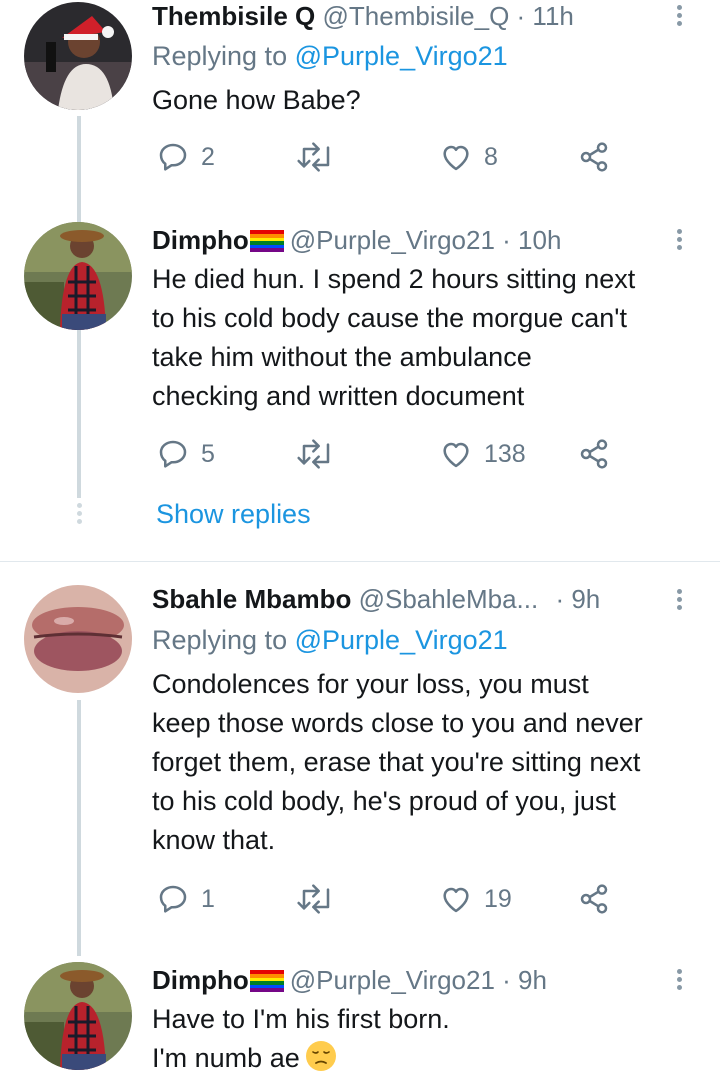 The image size is (720, 1088). I want to click on display-name: Sbahle Mbambo, so click(251, 599).